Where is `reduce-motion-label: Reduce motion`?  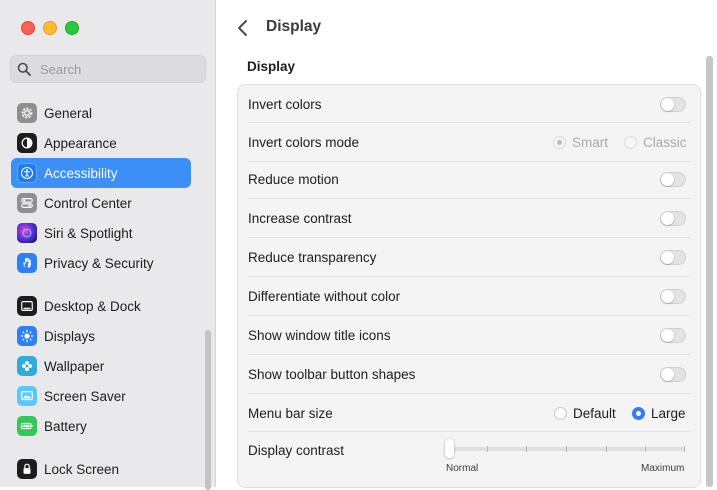 reduce-motion-label: Reduce motion is located at coordinates (293, 179).